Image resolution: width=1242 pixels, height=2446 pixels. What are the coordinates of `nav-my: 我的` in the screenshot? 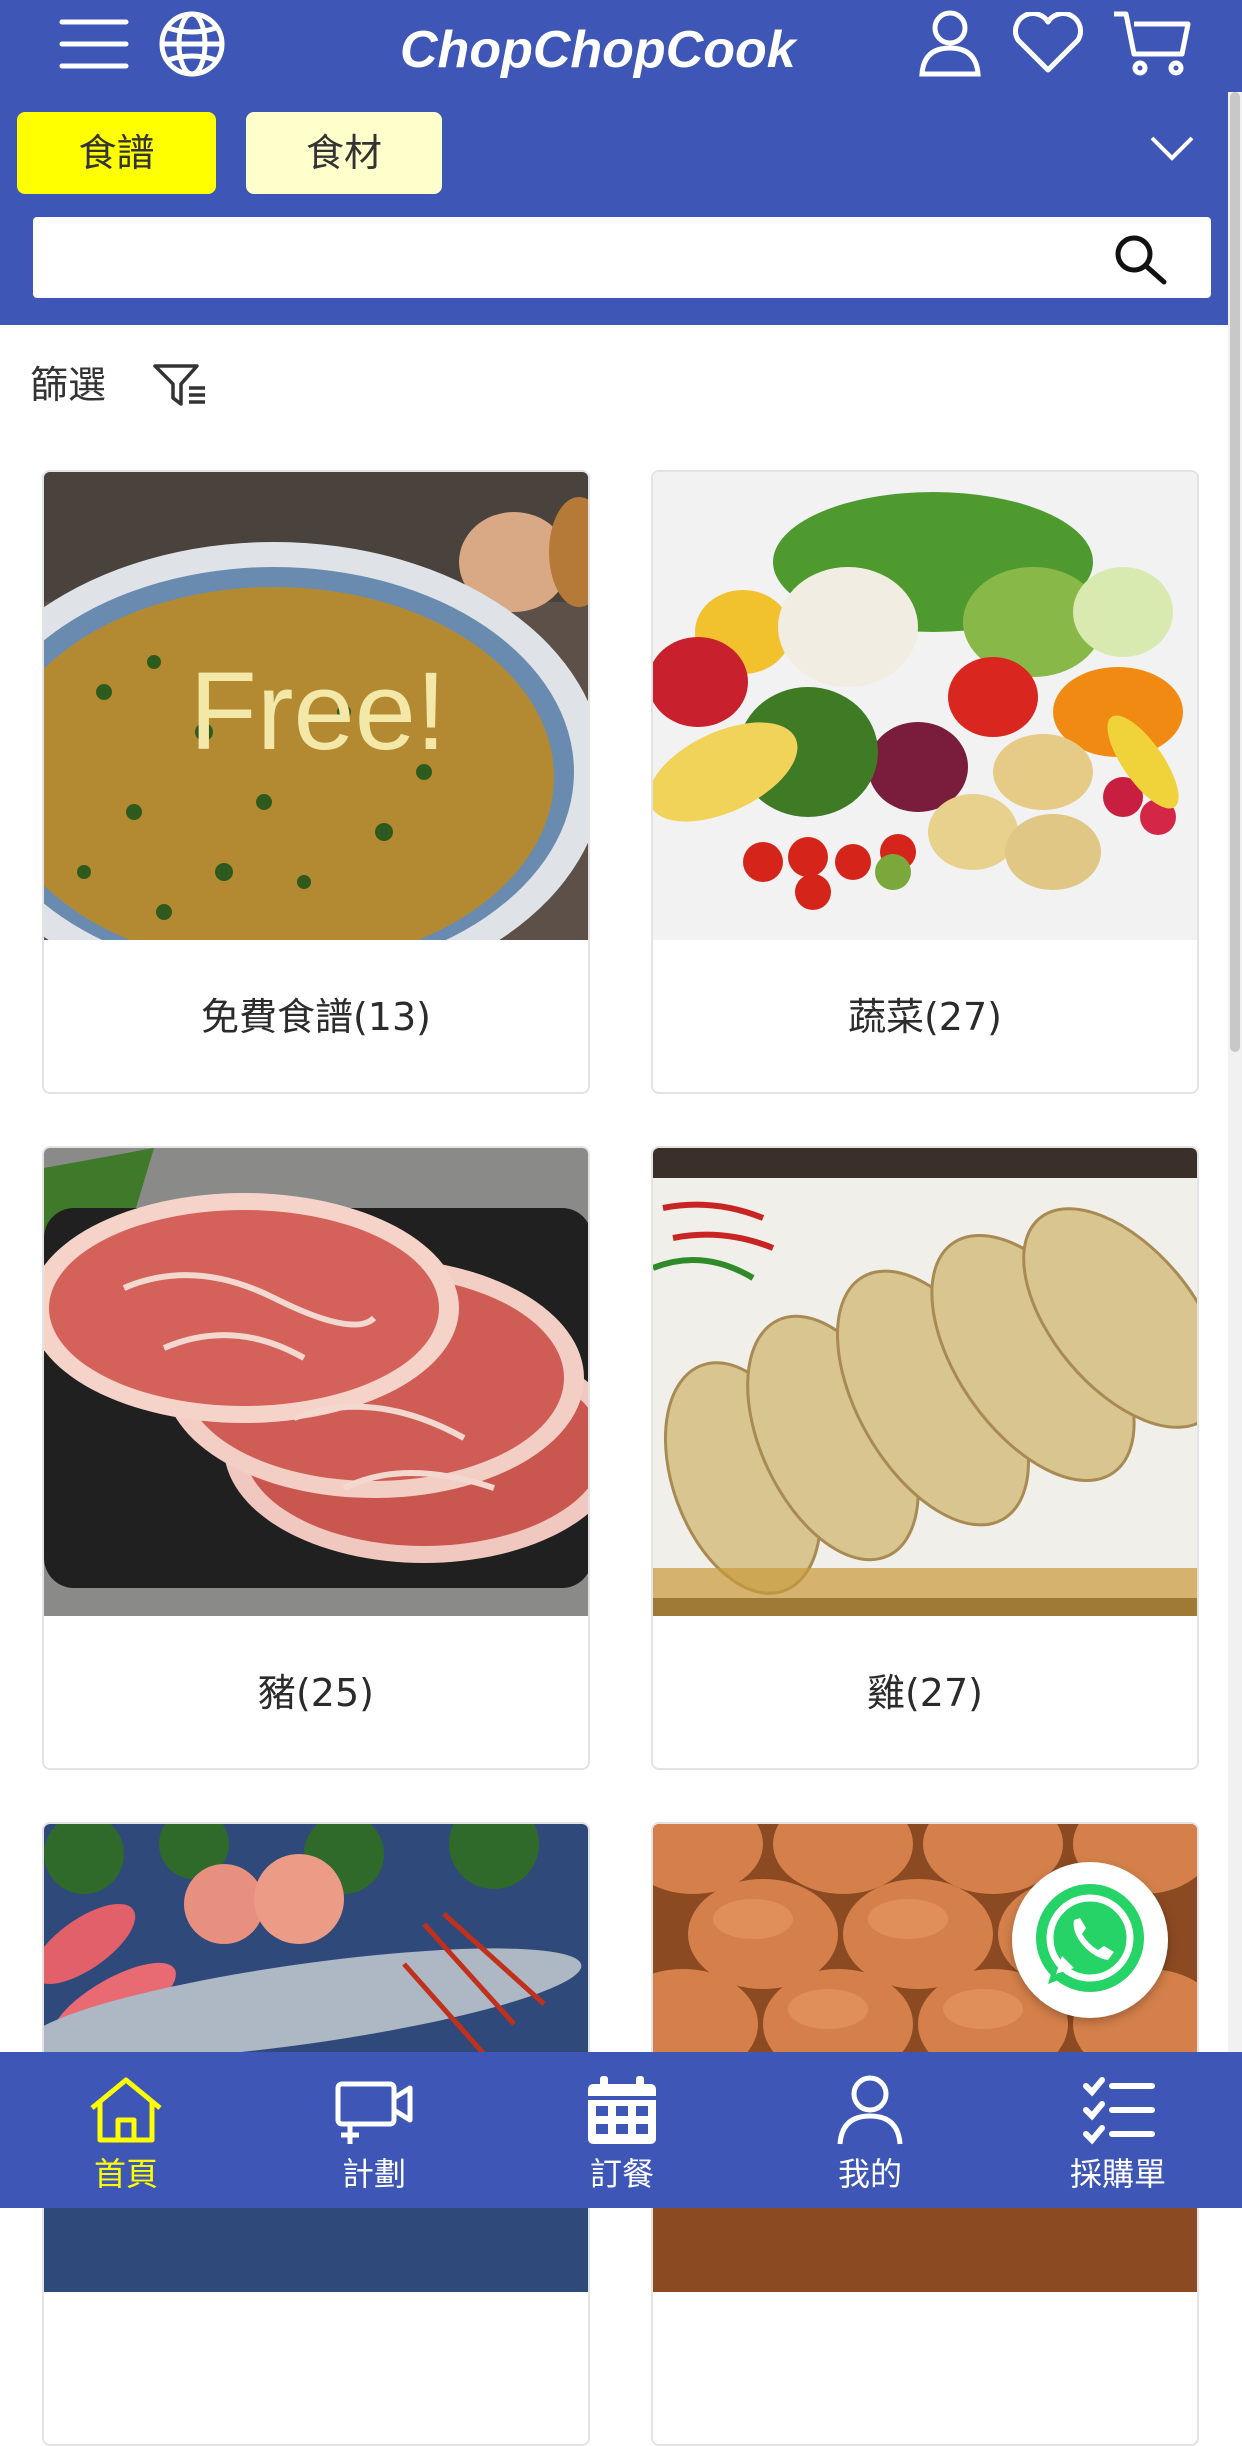 It's located at (870, 2130).